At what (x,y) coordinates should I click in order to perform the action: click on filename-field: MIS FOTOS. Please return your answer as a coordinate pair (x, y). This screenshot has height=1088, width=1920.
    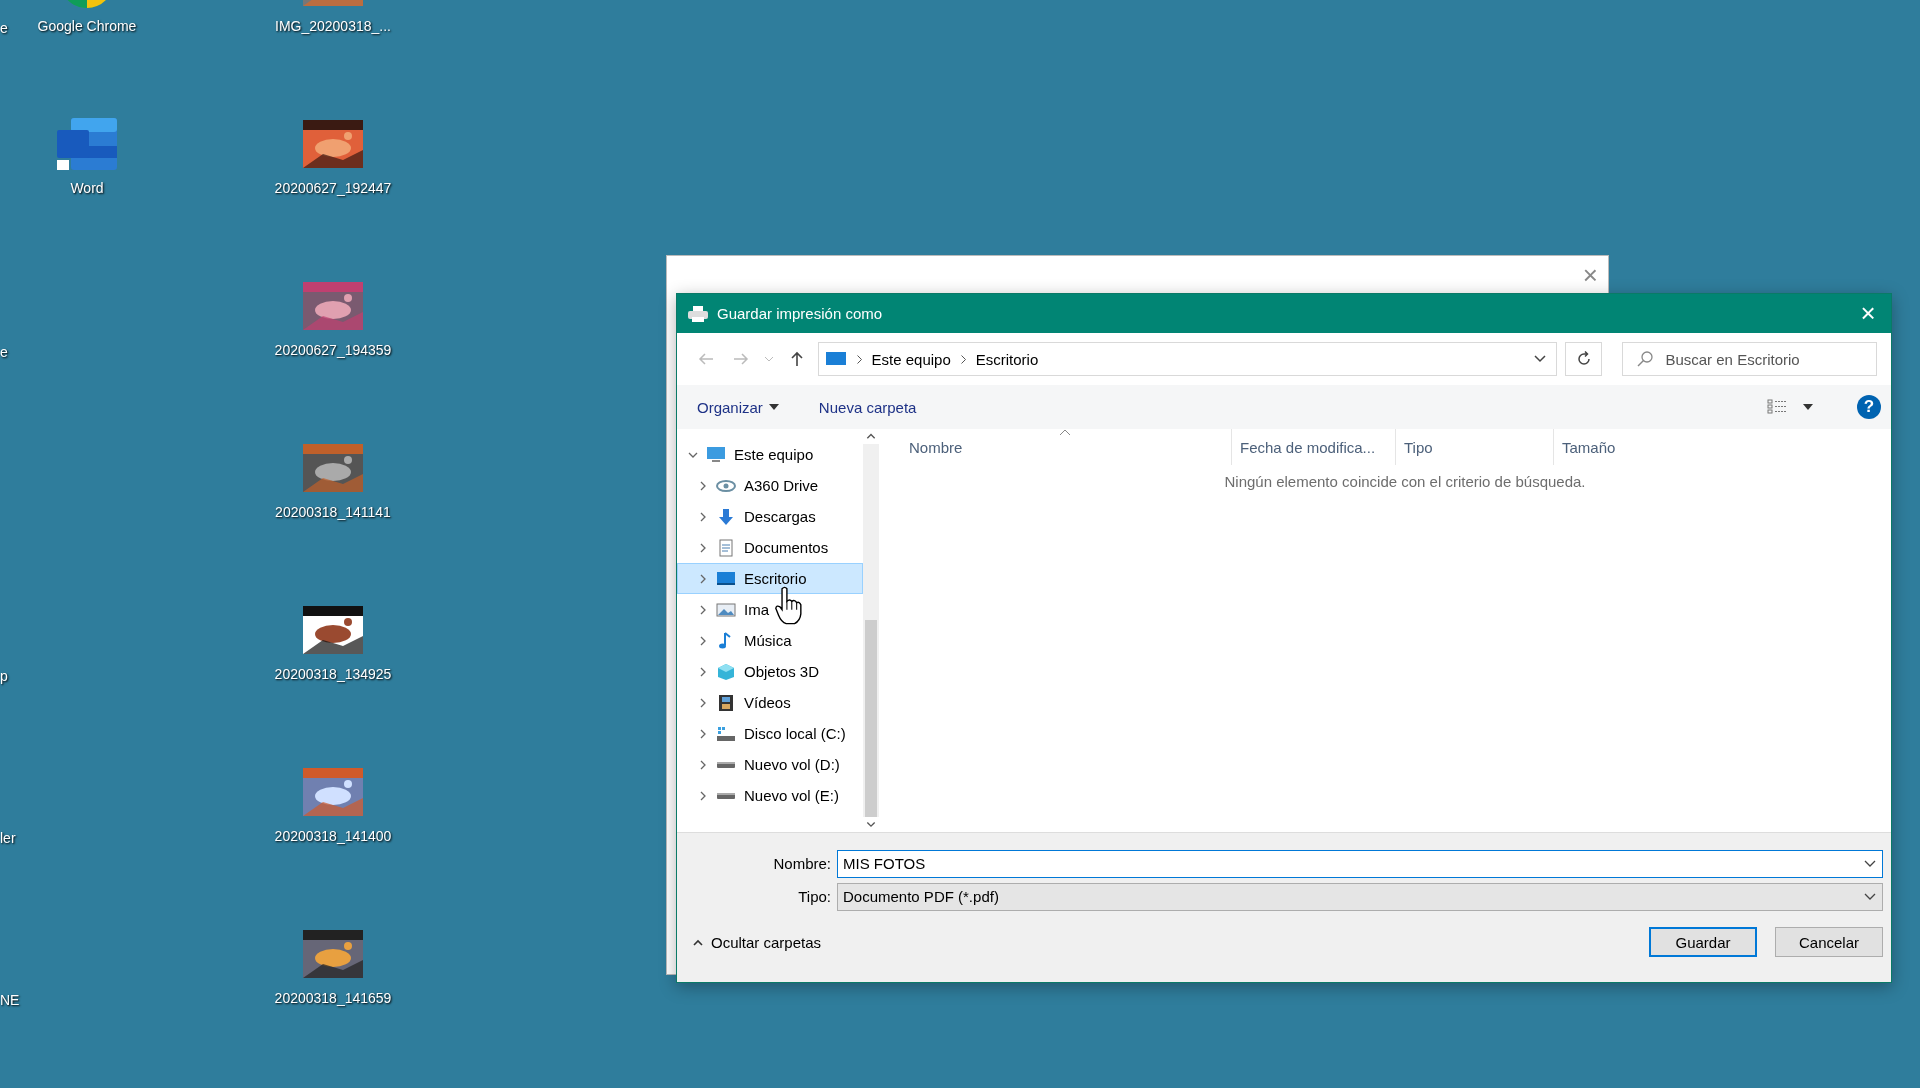
    Looking at the image, I should click on (1360, 863).